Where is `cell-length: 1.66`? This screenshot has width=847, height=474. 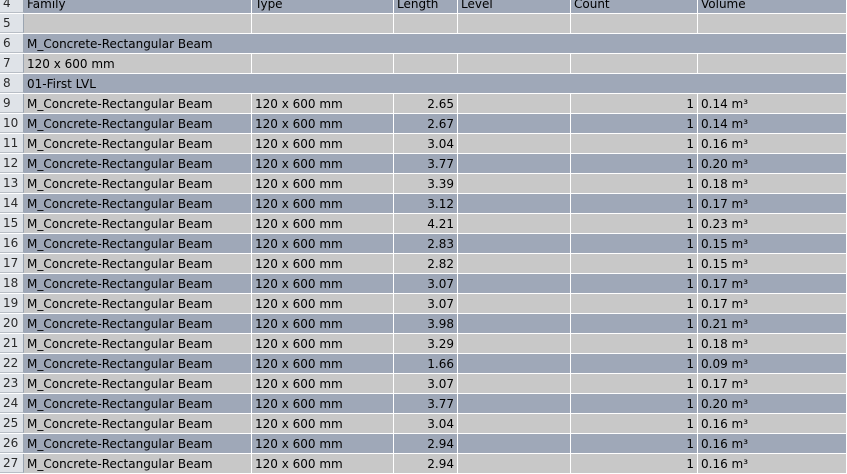 cell-length: 1.66 is located at coordinates (426, 364).